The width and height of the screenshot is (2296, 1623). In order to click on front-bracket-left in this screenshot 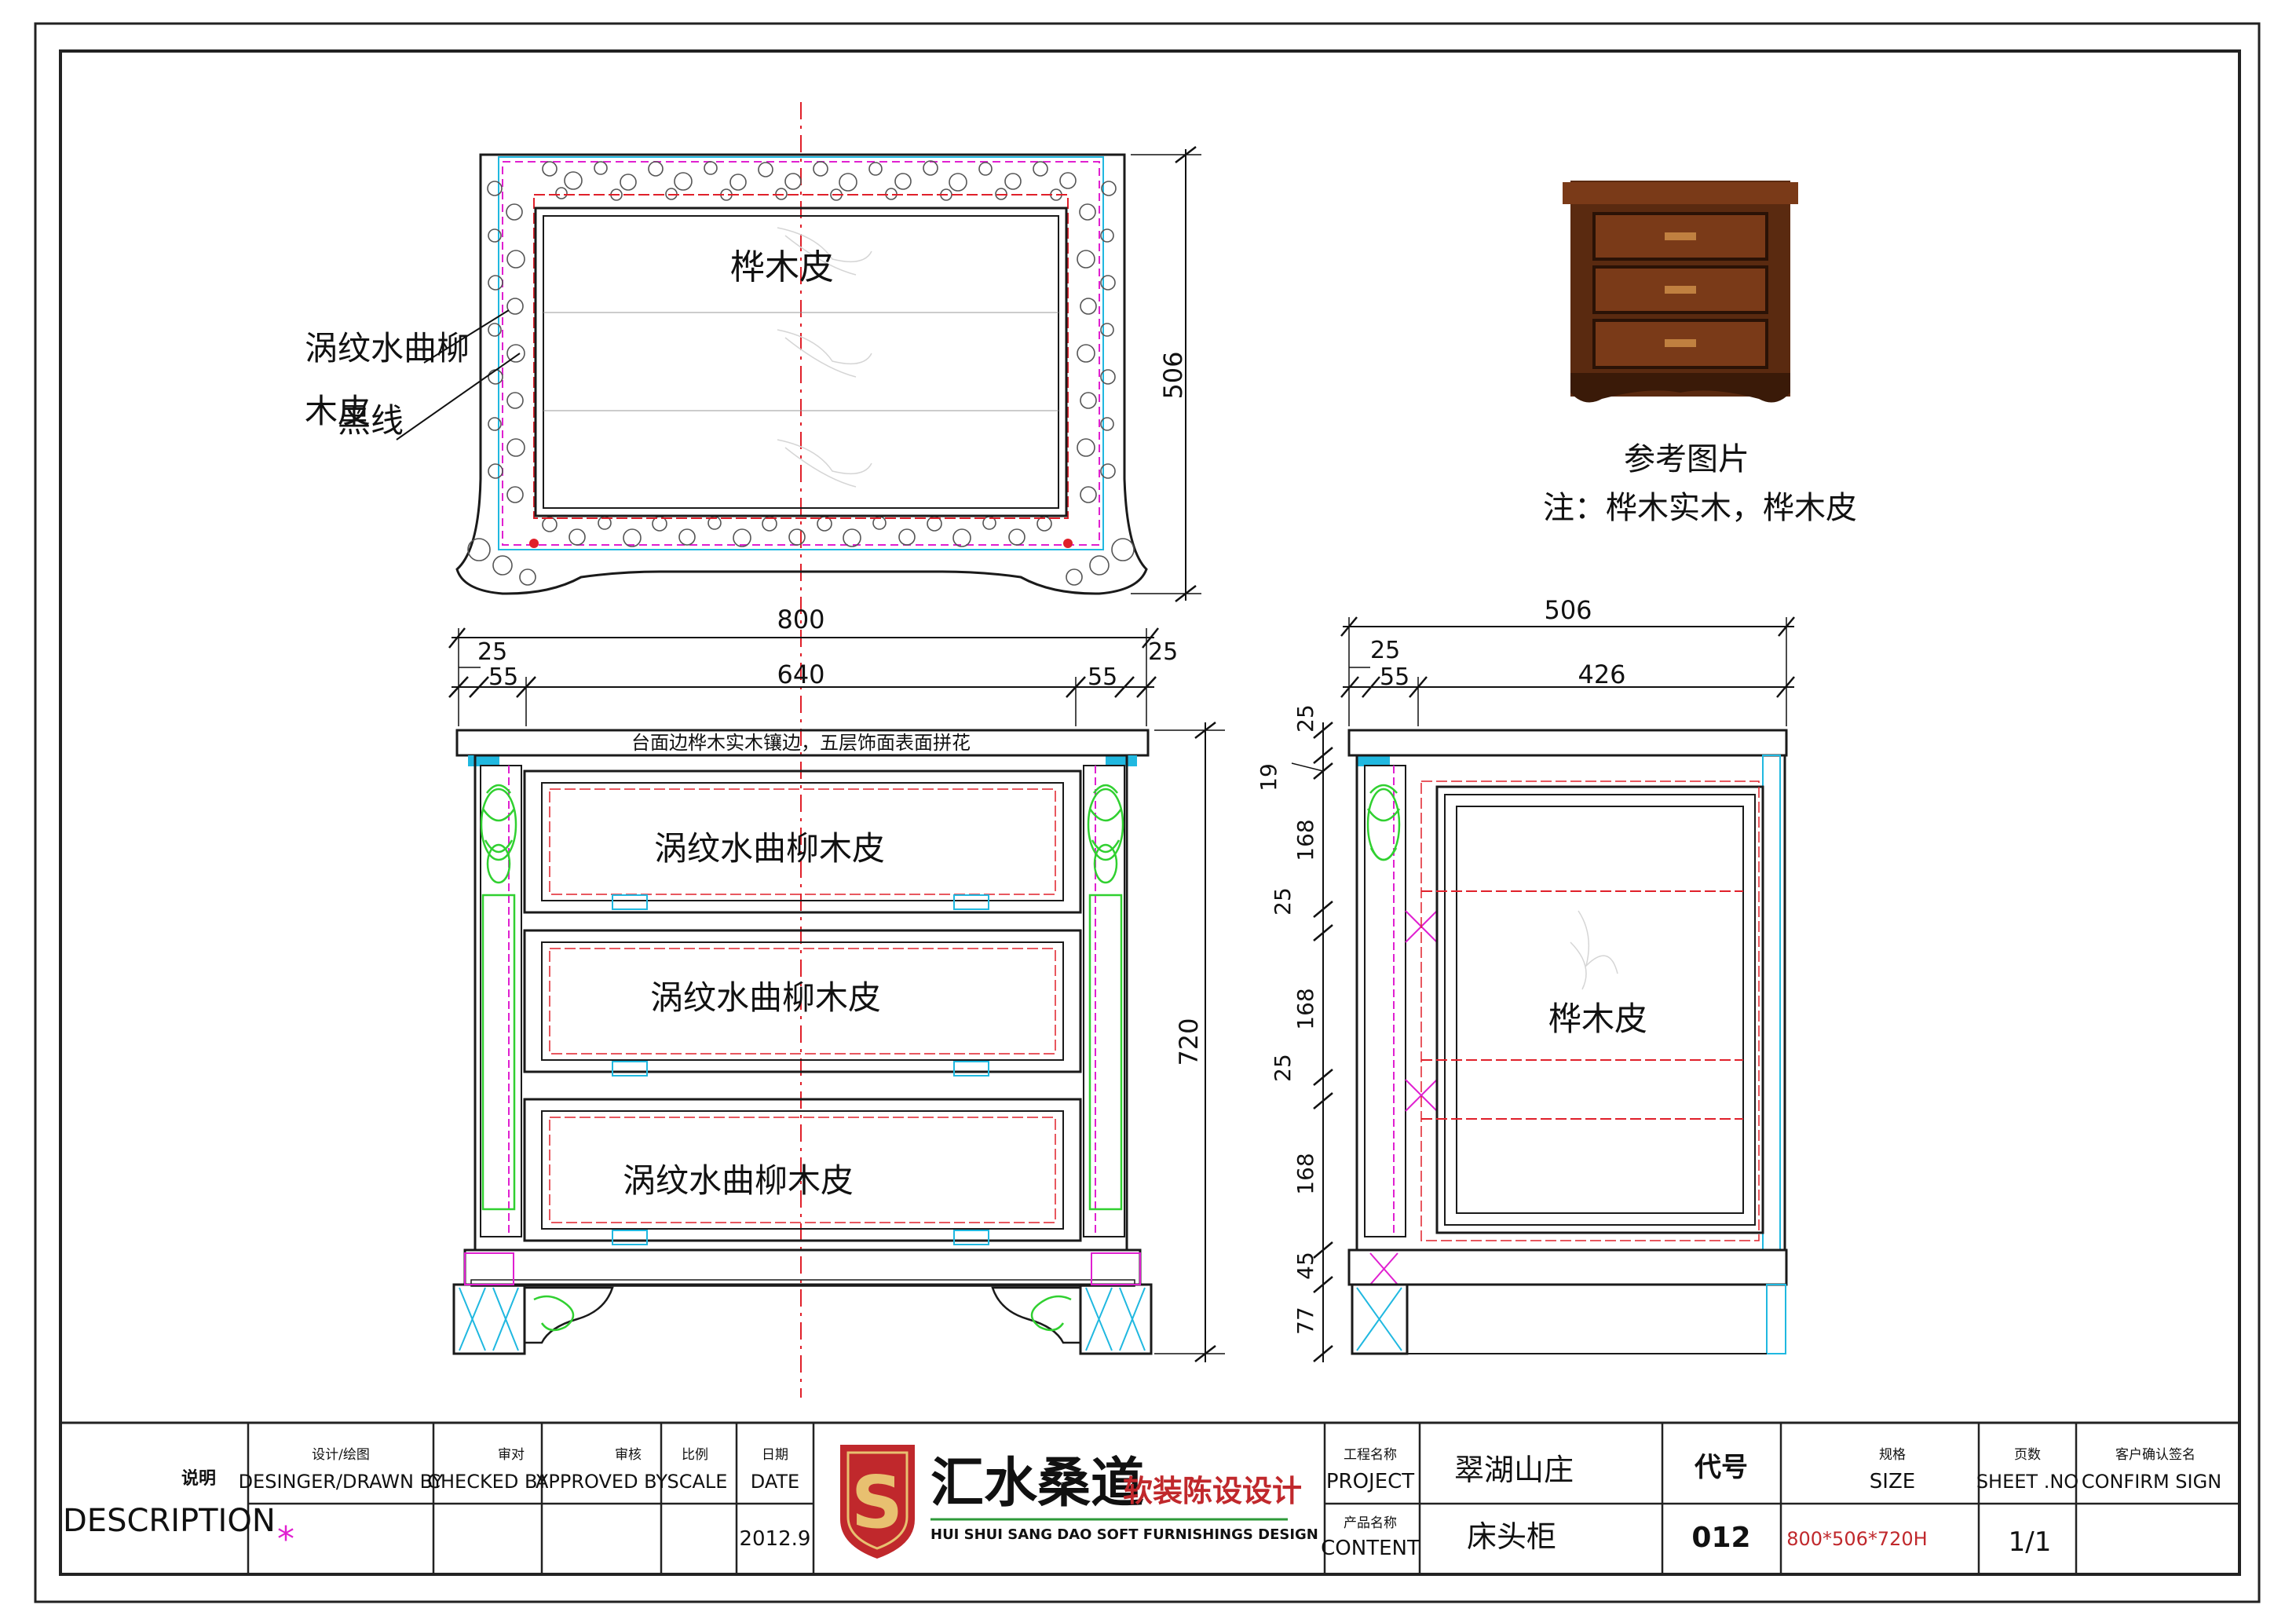, I will do `click(569, 1315)`.